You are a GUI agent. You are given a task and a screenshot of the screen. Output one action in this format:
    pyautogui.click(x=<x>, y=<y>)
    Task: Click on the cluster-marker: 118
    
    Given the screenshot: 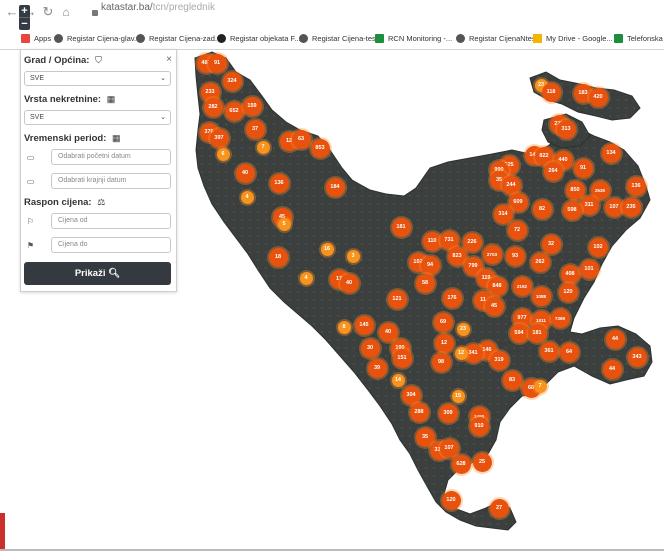 What is the action you would take?
    pyautogui.click(x=551, y=92)
    